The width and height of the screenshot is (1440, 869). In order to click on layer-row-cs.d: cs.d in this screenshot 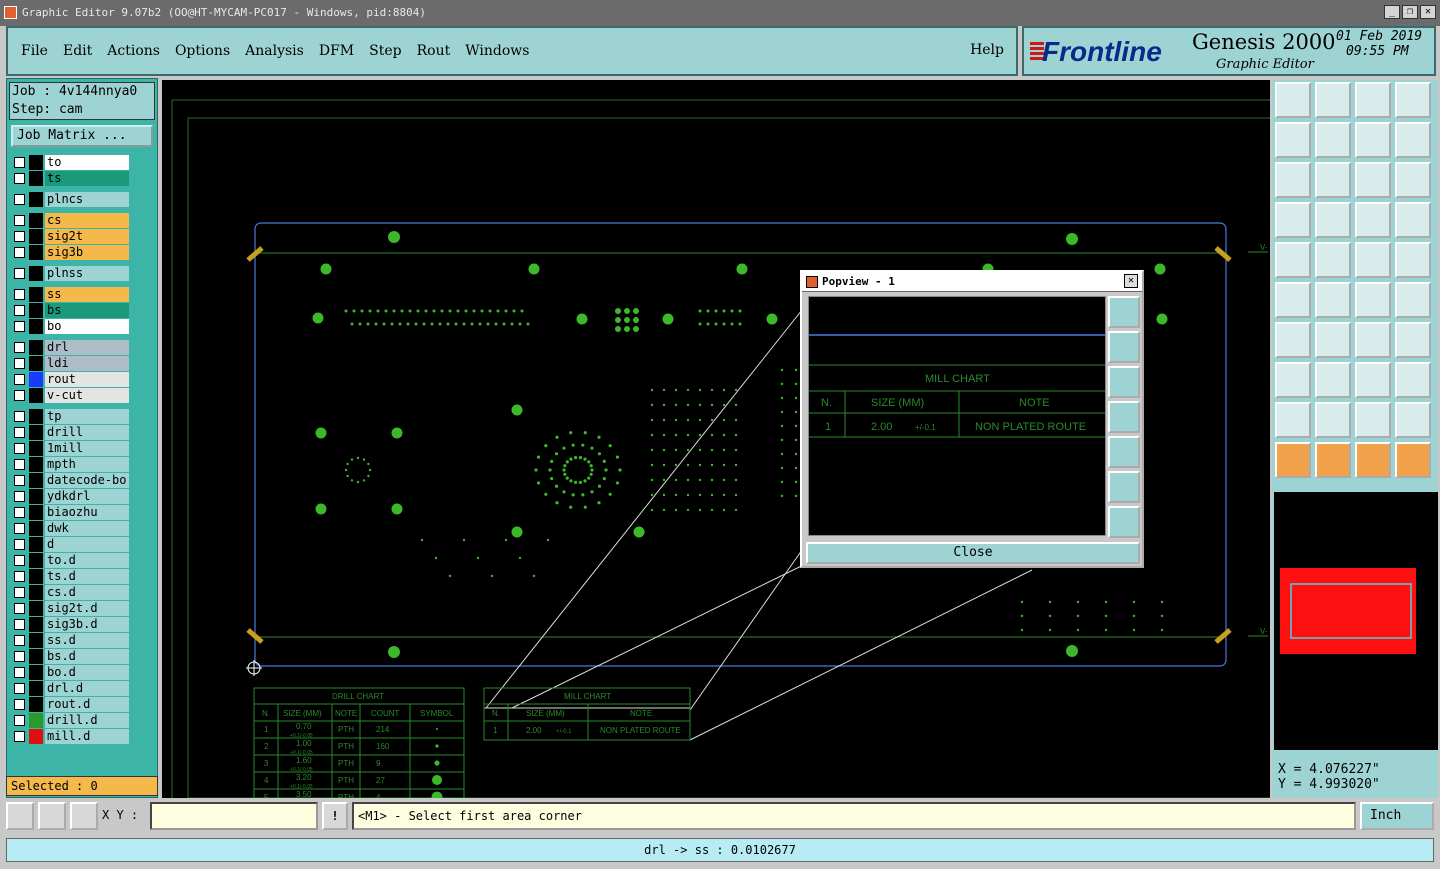, I will do `click(70, 592)`.